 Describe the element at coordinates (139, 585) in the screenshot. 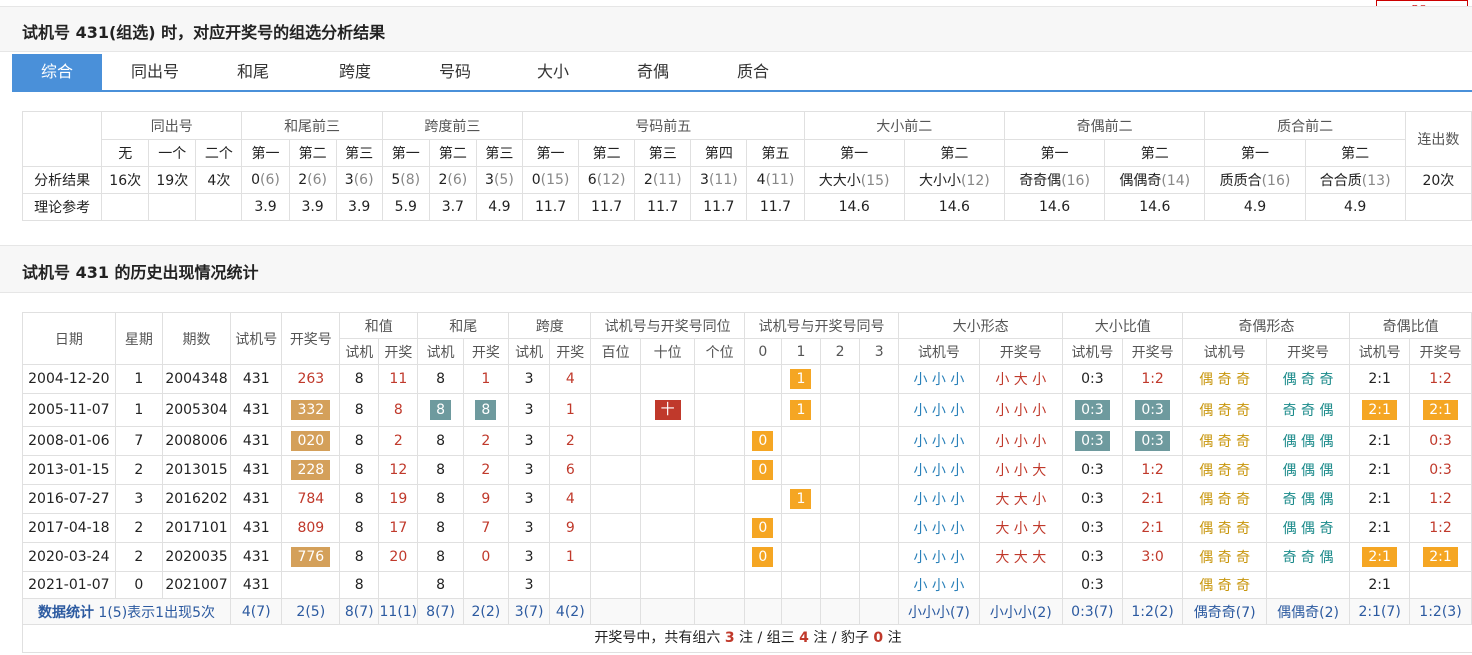

I see `cell-week: 0` at that location.